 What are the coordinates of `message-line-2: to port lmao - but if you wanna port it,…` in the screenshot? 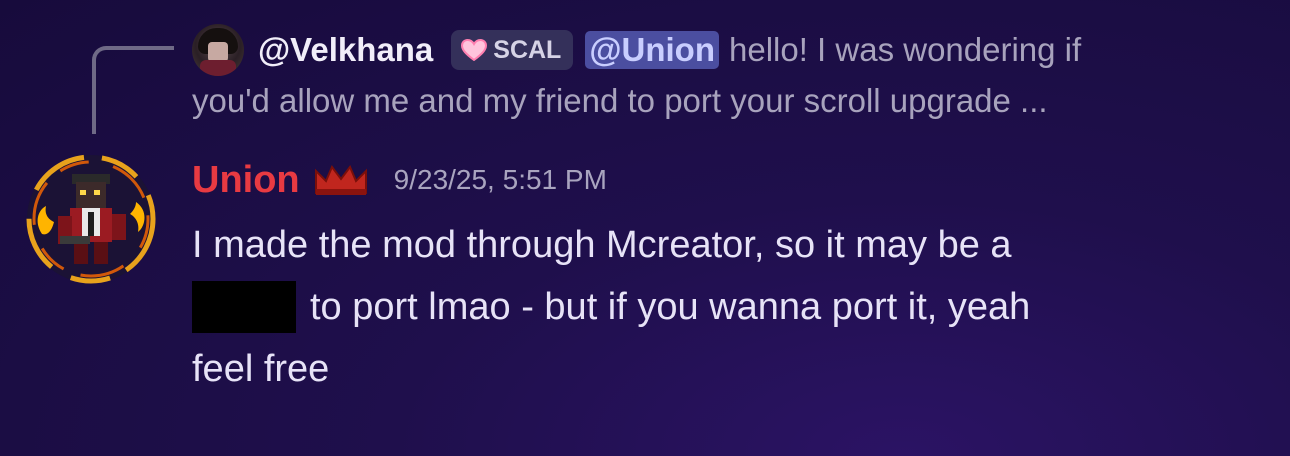 It's located at (727, 307).